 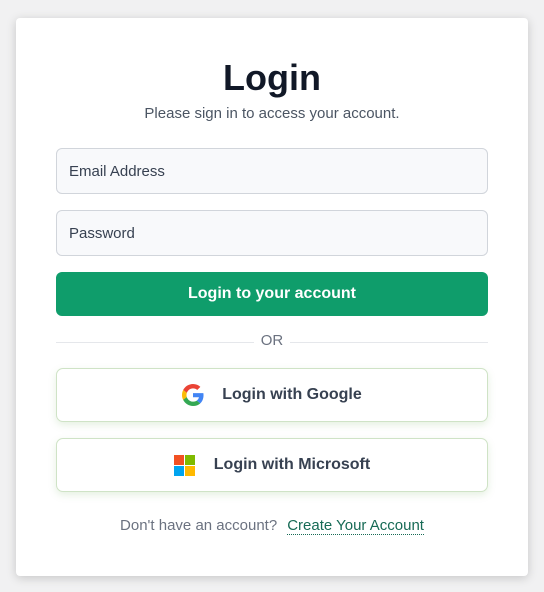 What do you see at coordinates (193, 395) in the screenshot?
I see `google-icon` at bounding box center [193, 395].